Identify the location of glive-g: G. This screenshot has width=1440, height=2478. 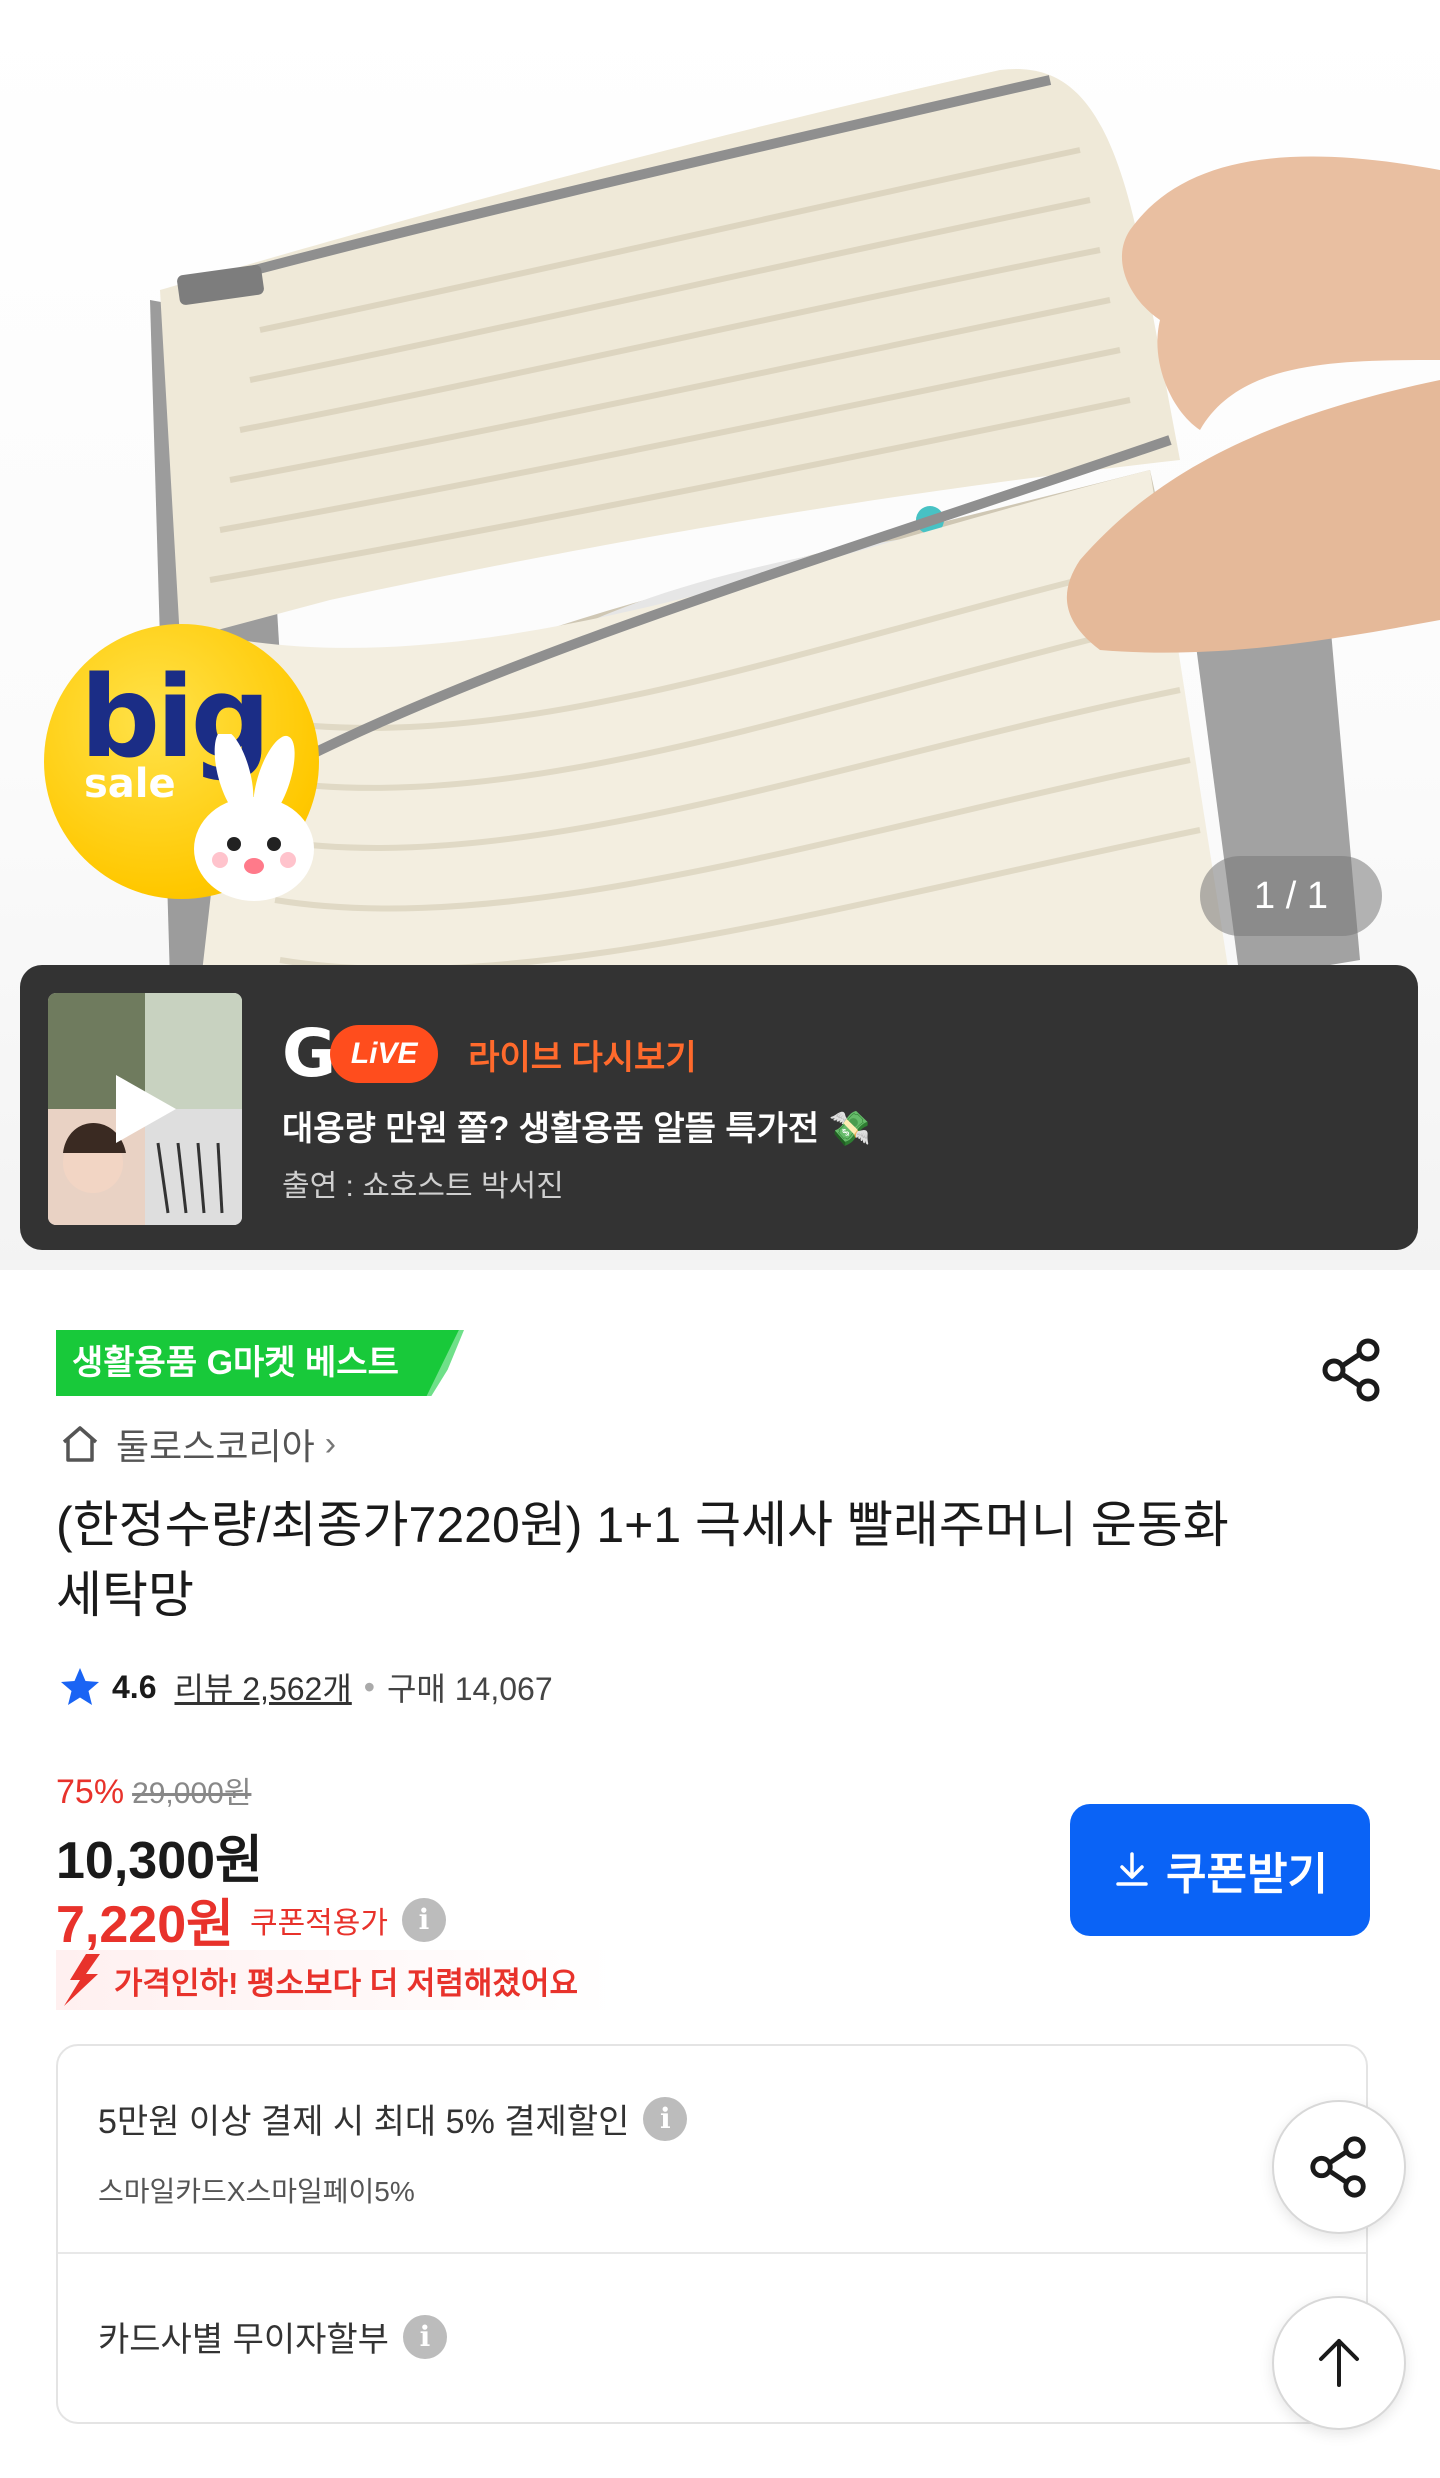
(309, 1053).